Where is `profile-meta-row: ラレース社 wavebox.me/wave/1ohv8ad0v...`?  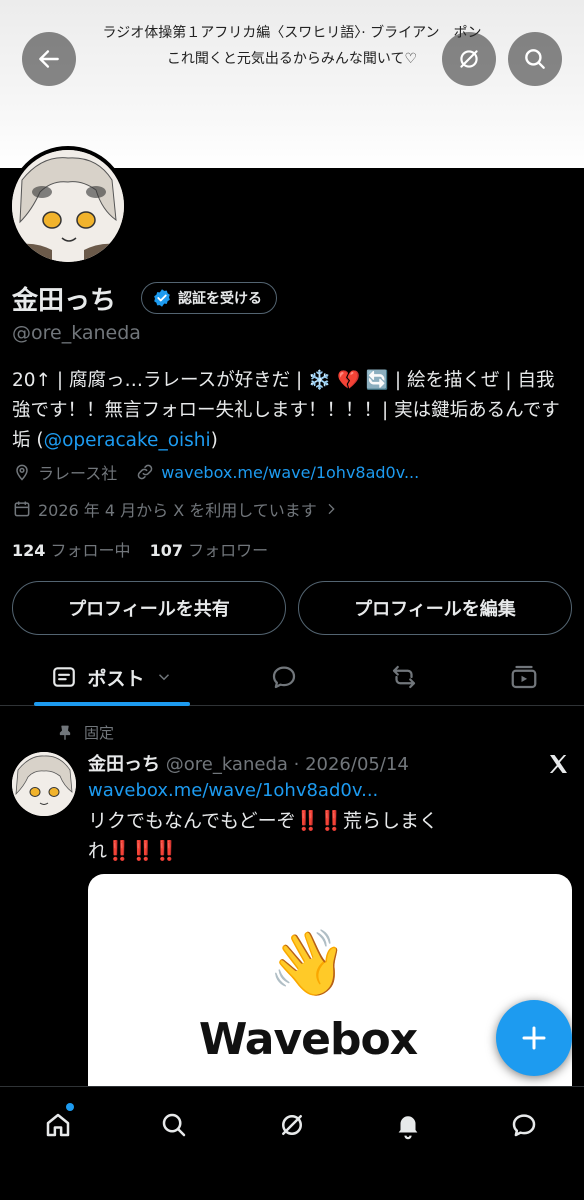
profile-meta-row: ラレース社 wavebox.me/wave/1ohv8ad0v... is located at coordinates (215, 472).